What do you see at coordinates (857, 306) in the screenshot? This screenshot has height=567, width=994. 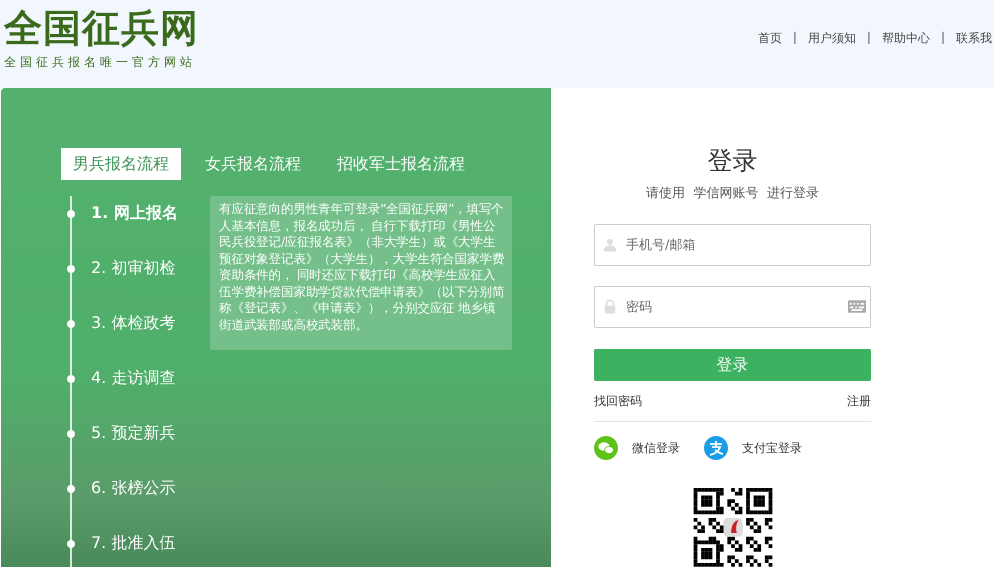 I see `keyboard-icon` at bounding box center [857, 306].